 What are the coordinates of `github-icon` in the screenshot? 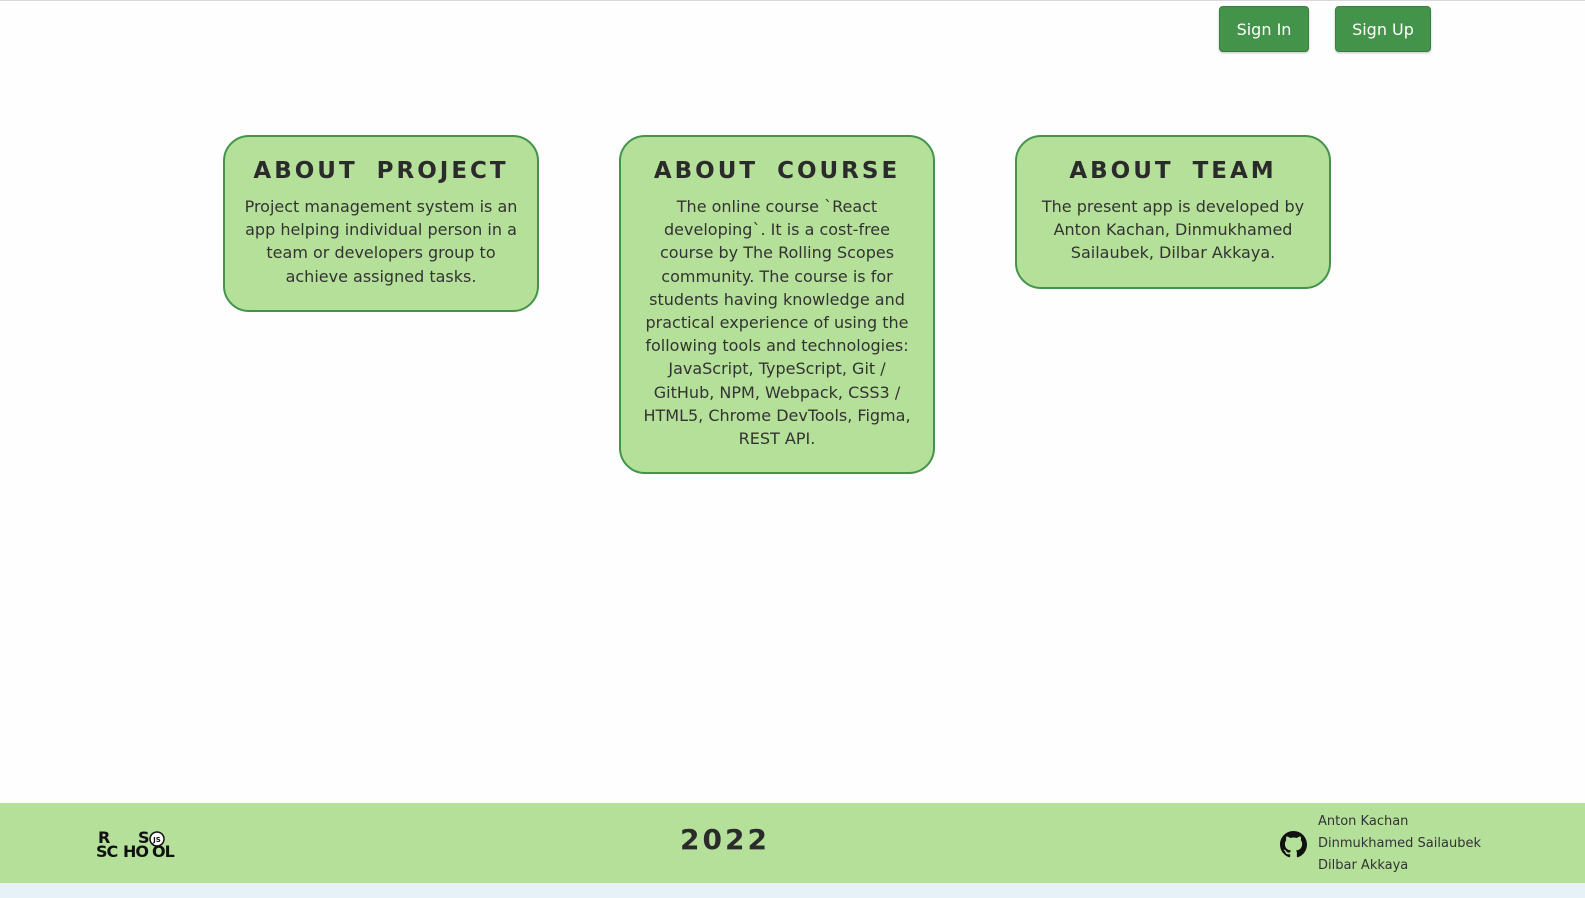 It's located at (1293, 844).